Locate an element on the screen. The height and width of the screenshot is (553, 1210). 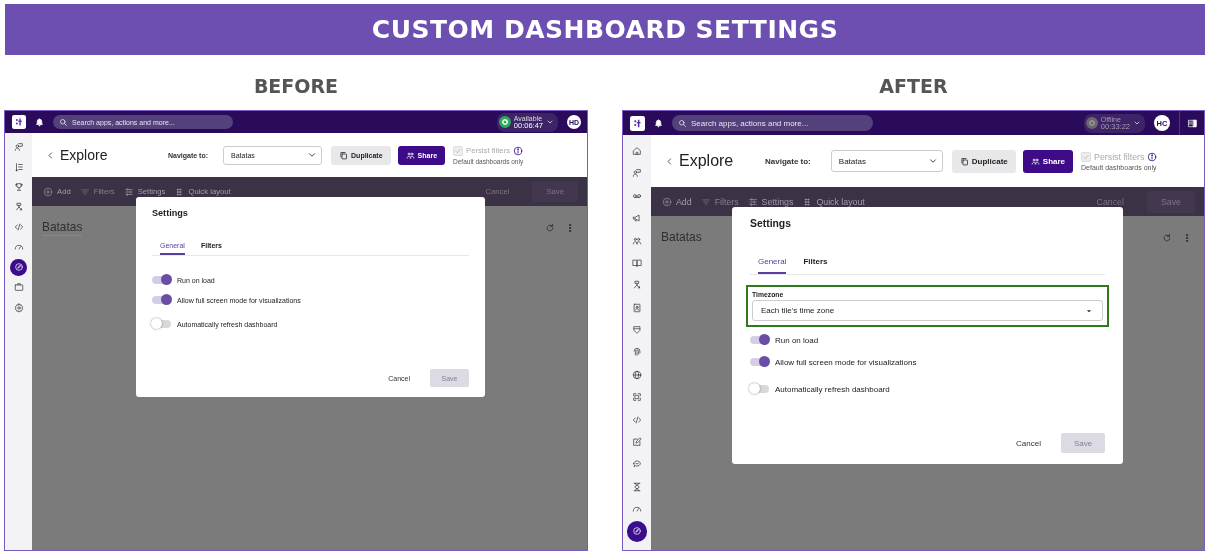
dashboard-select: Batatas is located at coordinates (886, 161).